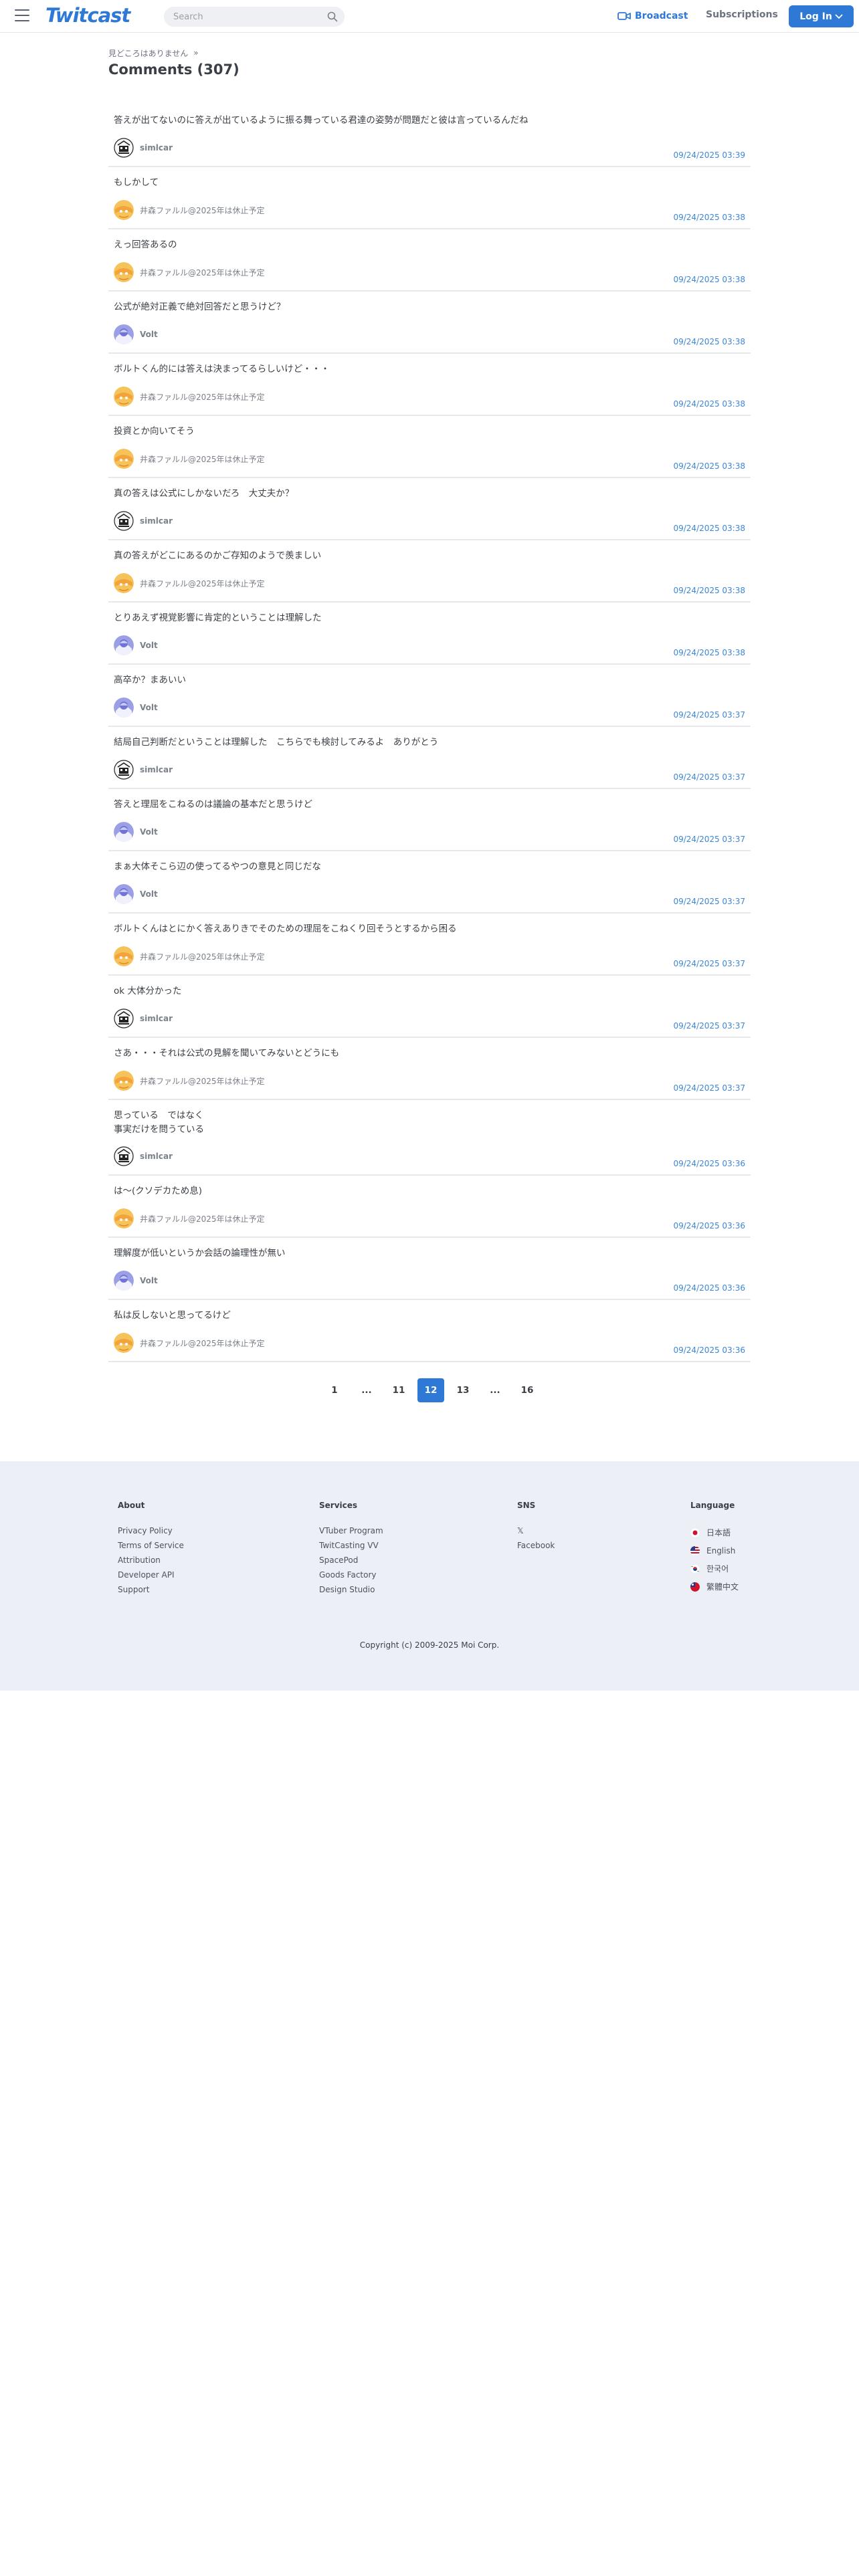 The height and width of the screenshot is (2576, 859). What do you see at coordinates (22, 16) in the screenshot?
I see `hamburger-menu-icon` at bounding box center [22, 16].